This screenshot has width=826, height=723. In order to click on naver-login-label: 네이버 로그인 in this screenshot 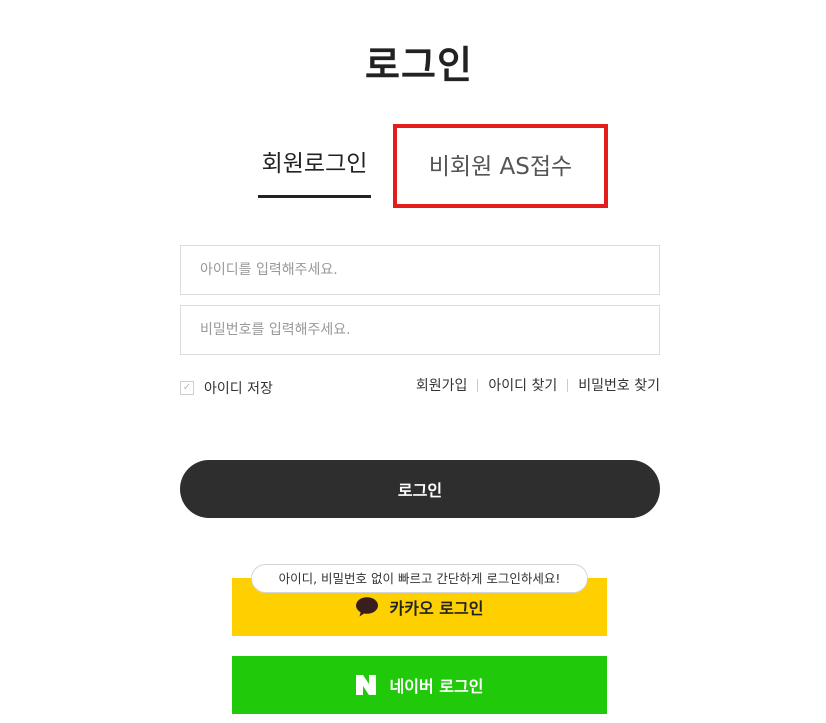, I will do `click(436, 686)`.